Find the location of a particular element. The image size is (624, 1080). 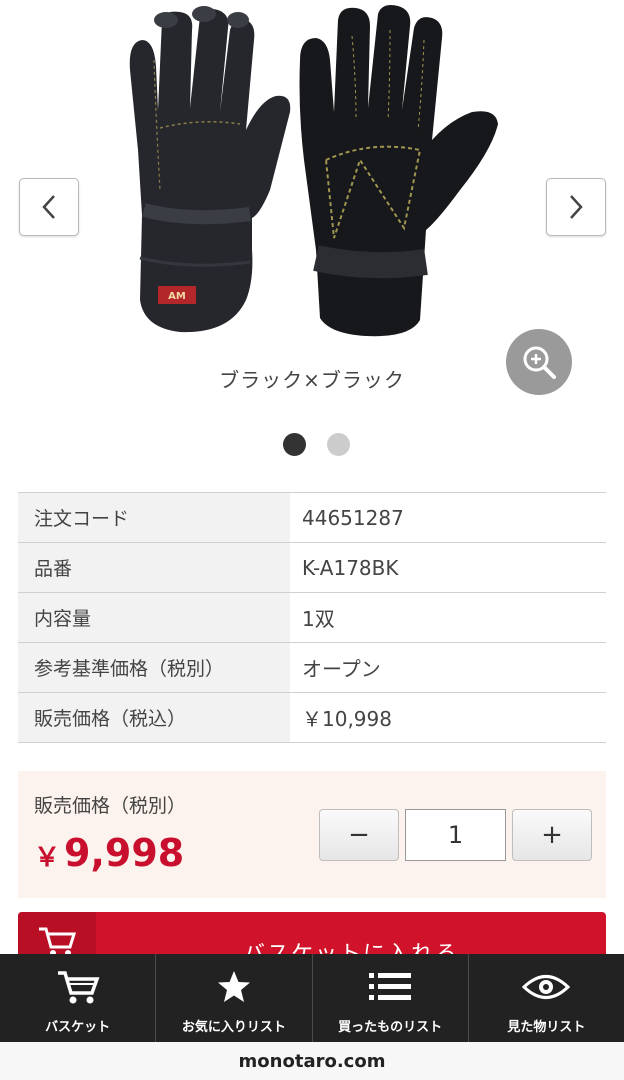

nav-item-viewed: 見た物リスト is located at coordinates (546, 998).